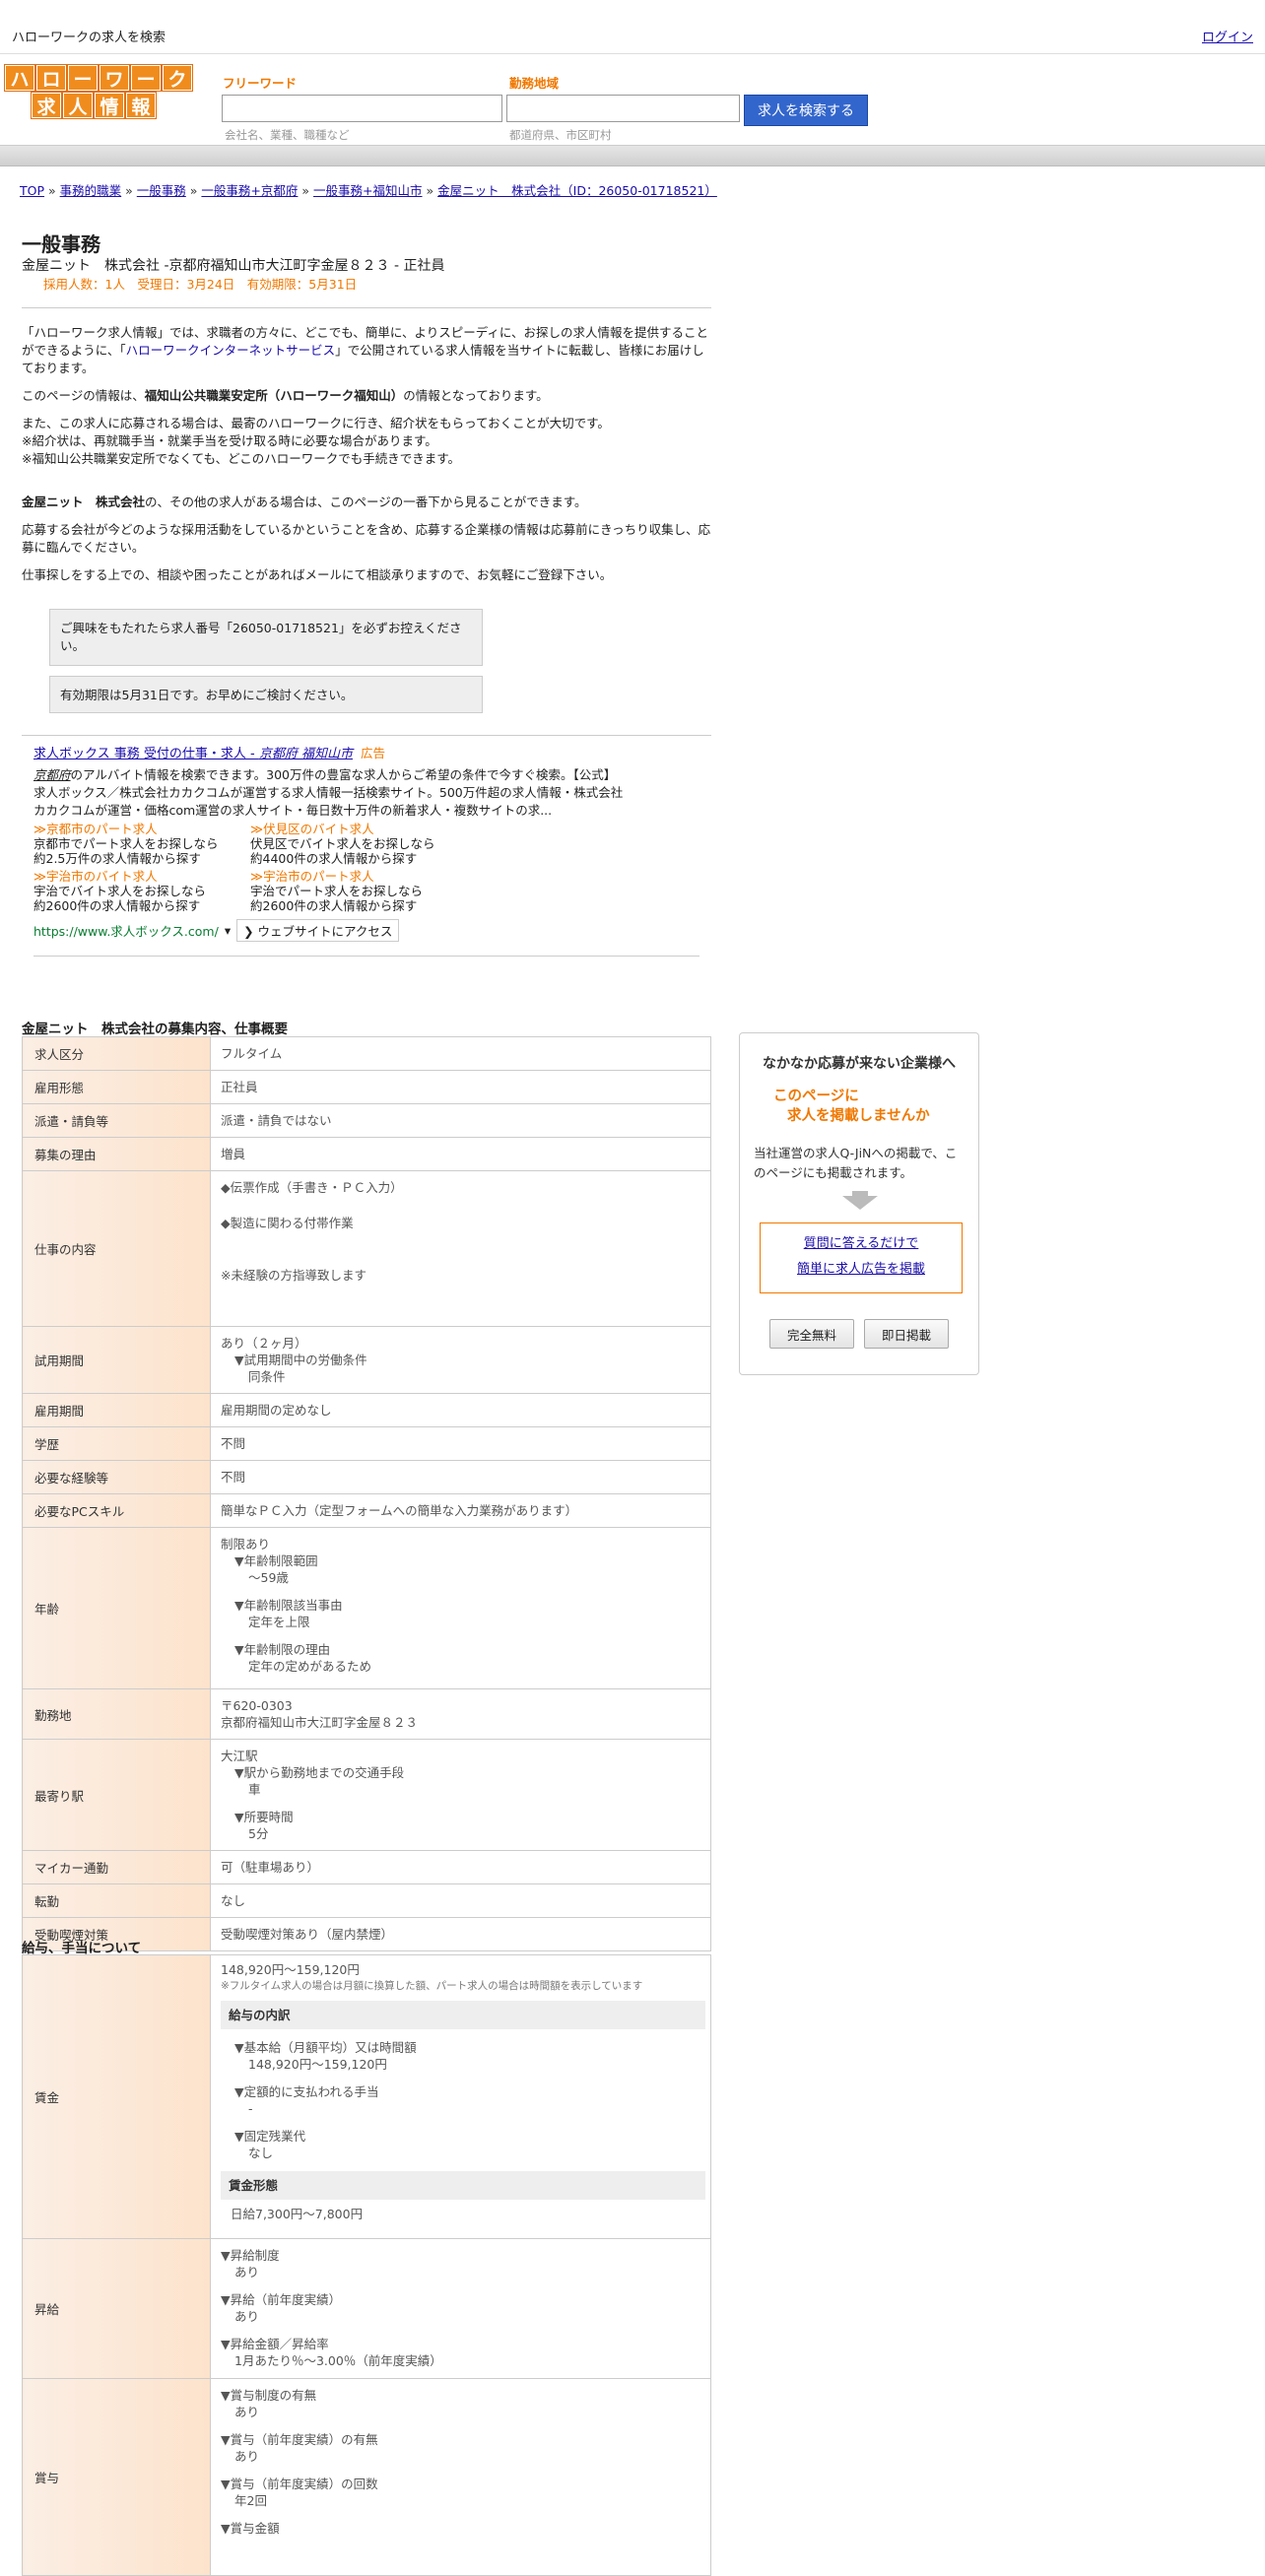 The height and width of the screenshot is (2576, 1265). What do you see at coordinates (116, 1477) in the screenshot?
I see `field-label: 必要な経験等` at bounding box center [116, 1477].